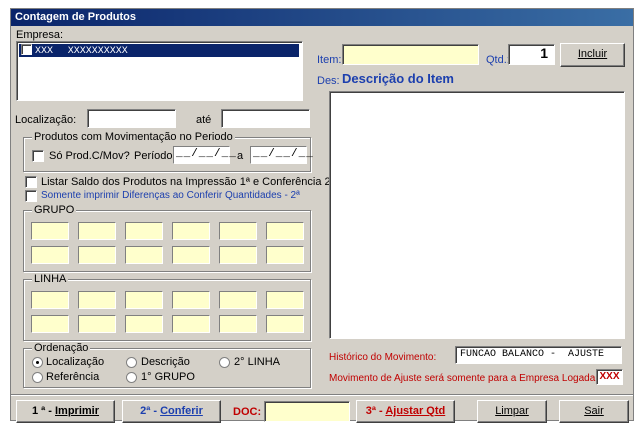  Describe the element at coordinates (37, 362) in the screenshot. I see `ordenacao-localizacao-radio` at that location.